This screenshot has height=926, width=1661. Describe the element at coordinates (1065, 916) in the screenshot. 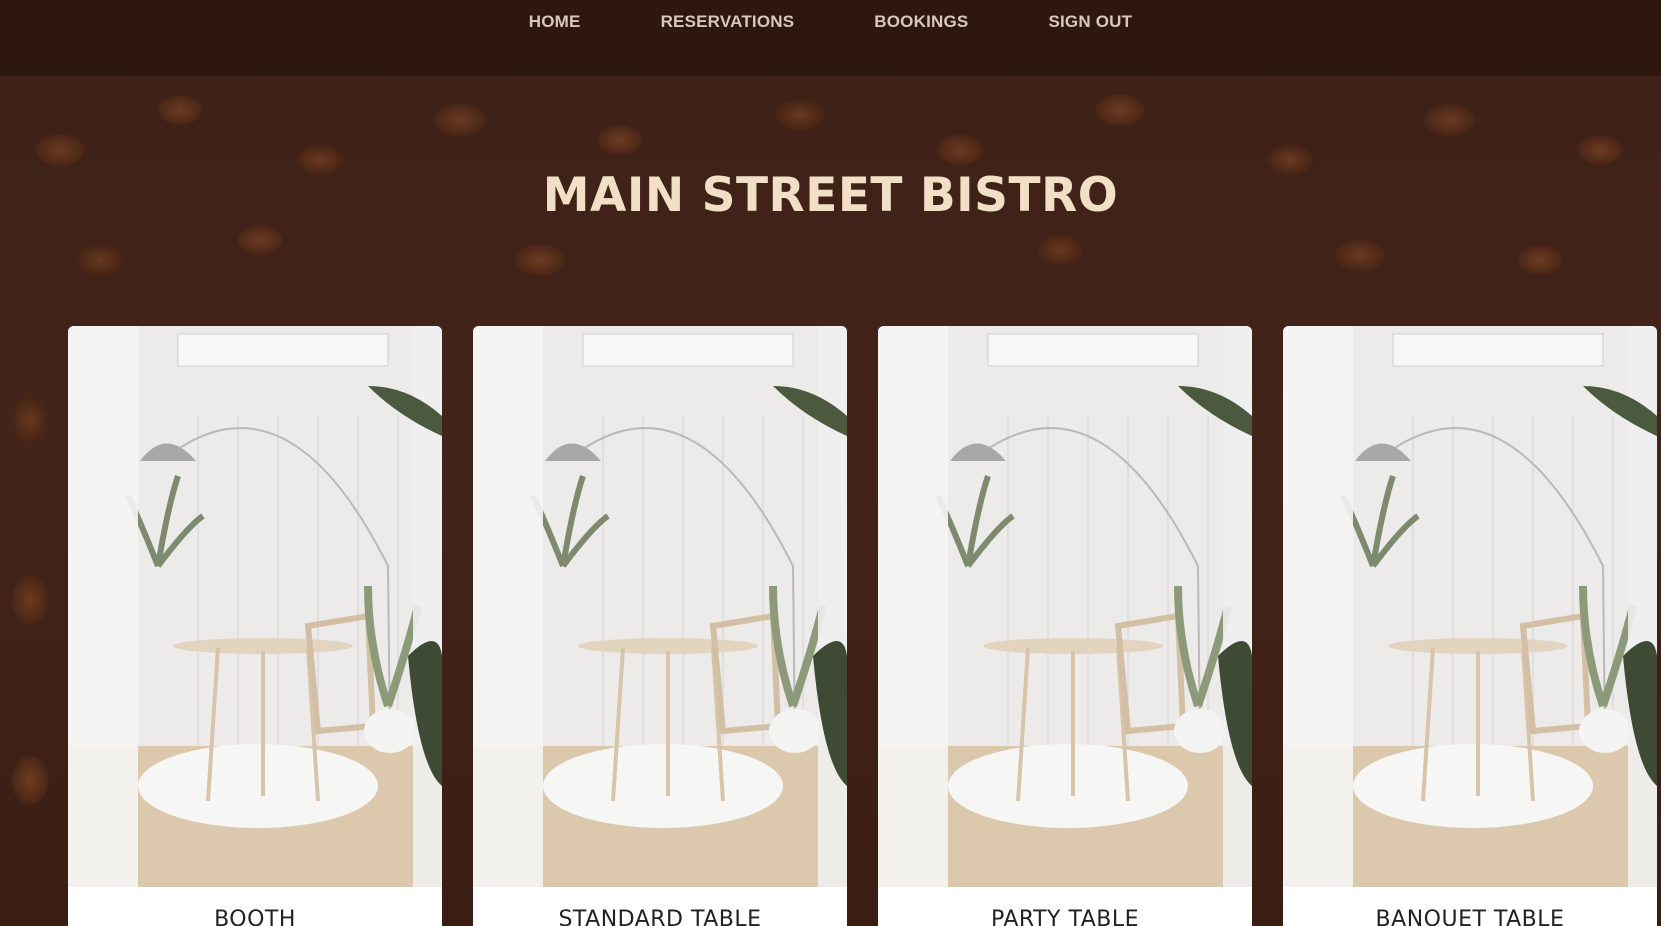

I see `card-label: PARTY TABLE` at that location.